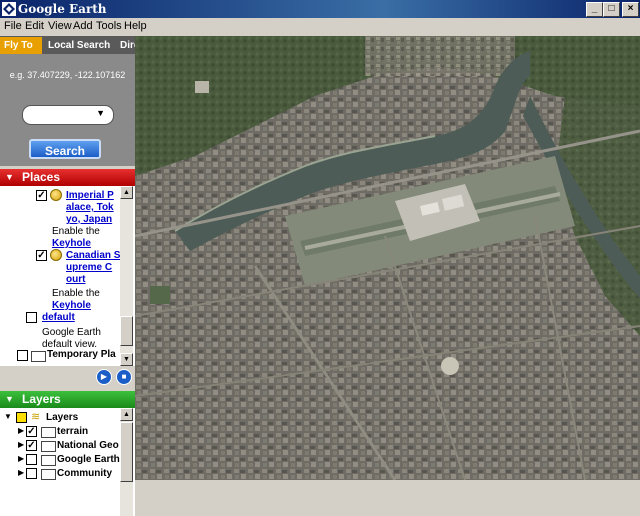  What do you see at coordinates (73, 431) in the screenshot?
I see `layer-label: terrain` at bounding box center [73, 431].